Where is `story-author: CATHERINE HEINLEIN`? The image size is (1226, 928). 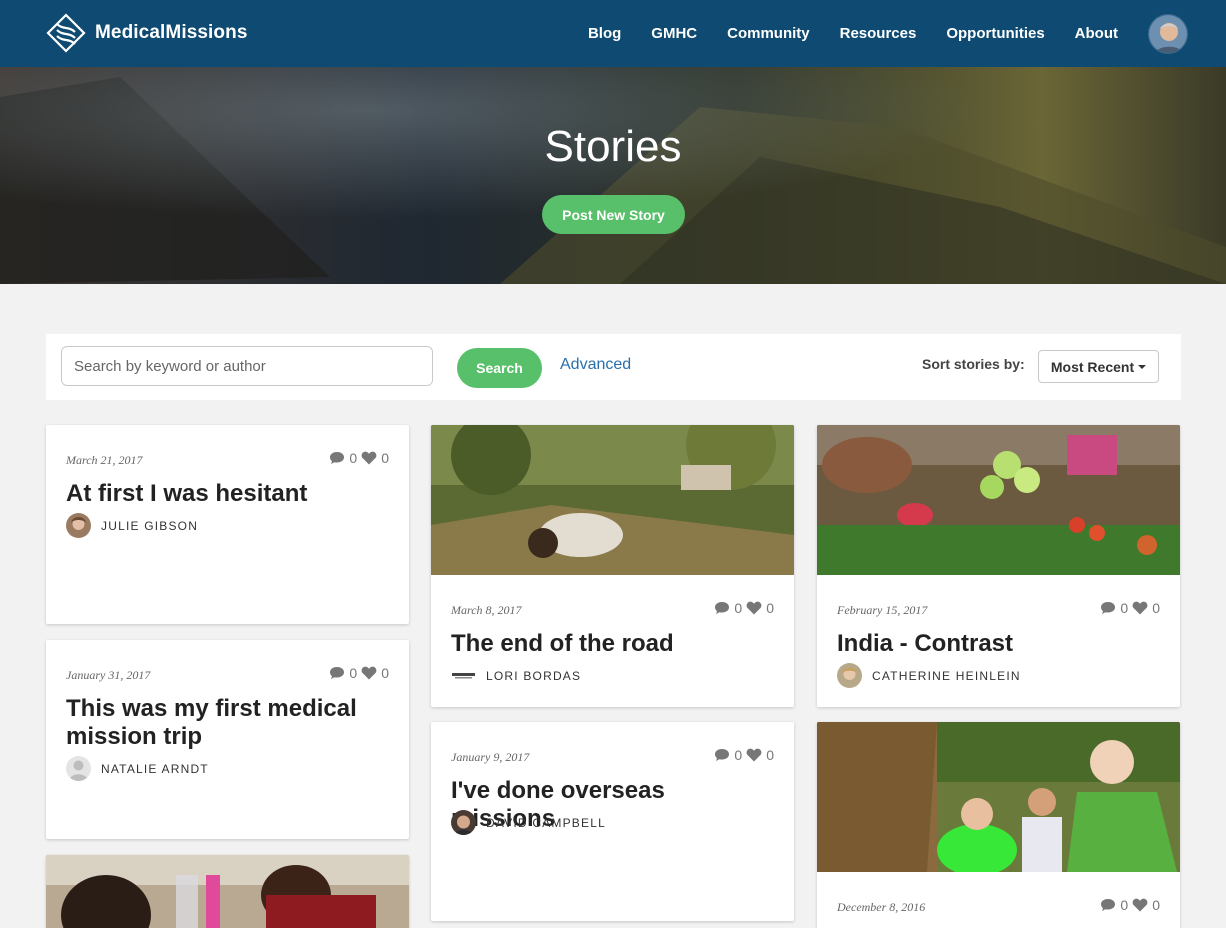 story-author: CATHERINE HEINLEIN is located at coordinates (929, 675).